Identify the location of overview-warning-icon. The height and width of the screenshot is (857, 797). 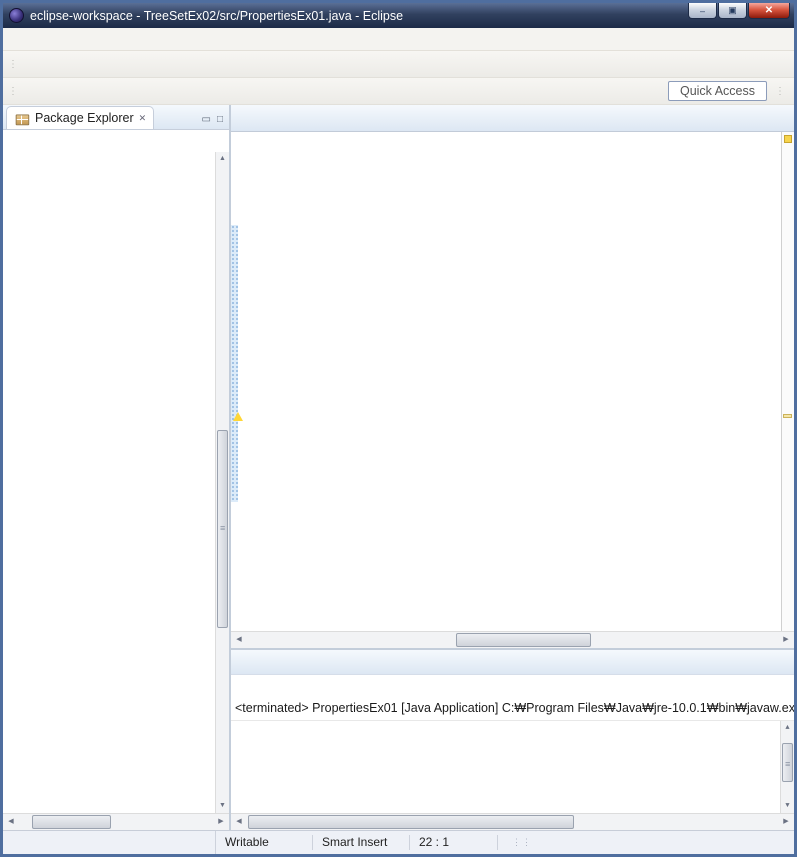
(788, 139).